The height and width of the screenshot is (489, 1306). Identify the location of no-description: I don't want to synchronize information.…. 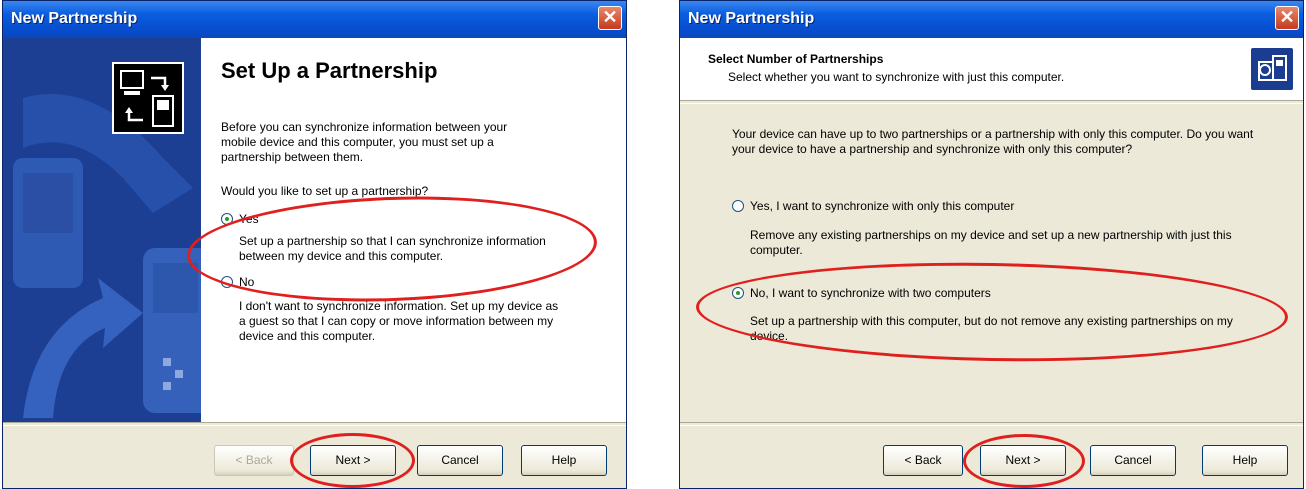
(399, 321).